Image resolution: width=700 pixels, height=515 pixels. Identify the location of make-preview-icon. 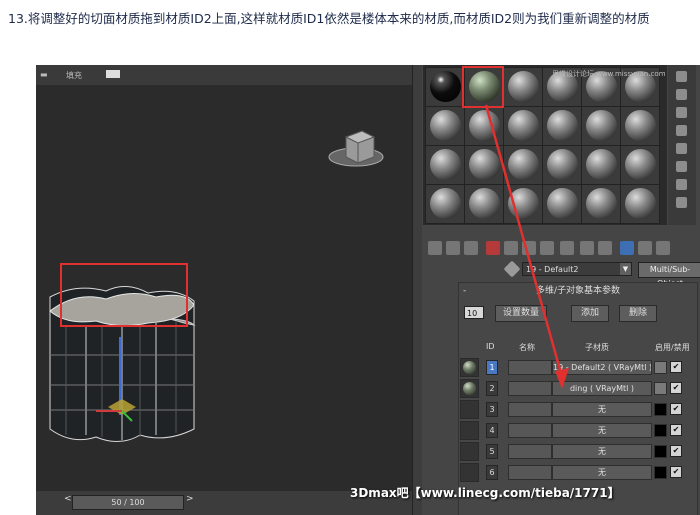
(681, 166).